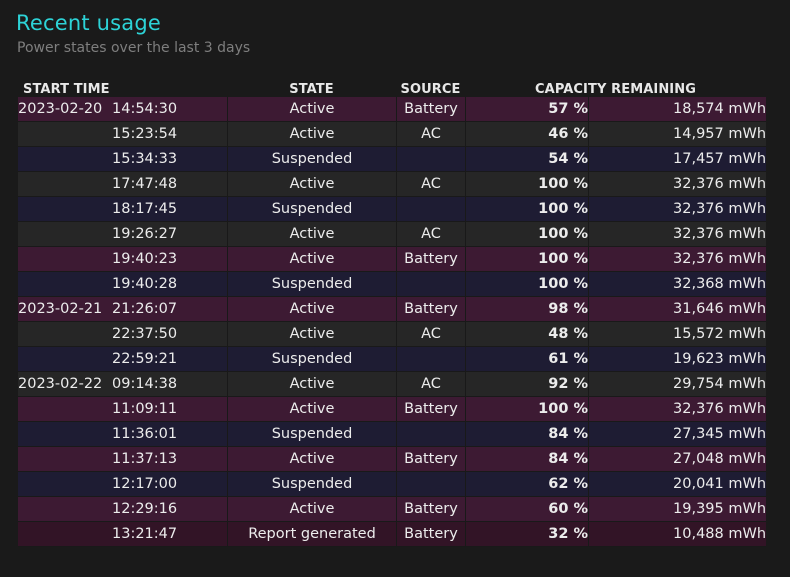 This screenshot has width=790, height=577. I want to click on table-row: 18:17:45 Suspended 100 % 32,376 mWh, so click(392, 209).